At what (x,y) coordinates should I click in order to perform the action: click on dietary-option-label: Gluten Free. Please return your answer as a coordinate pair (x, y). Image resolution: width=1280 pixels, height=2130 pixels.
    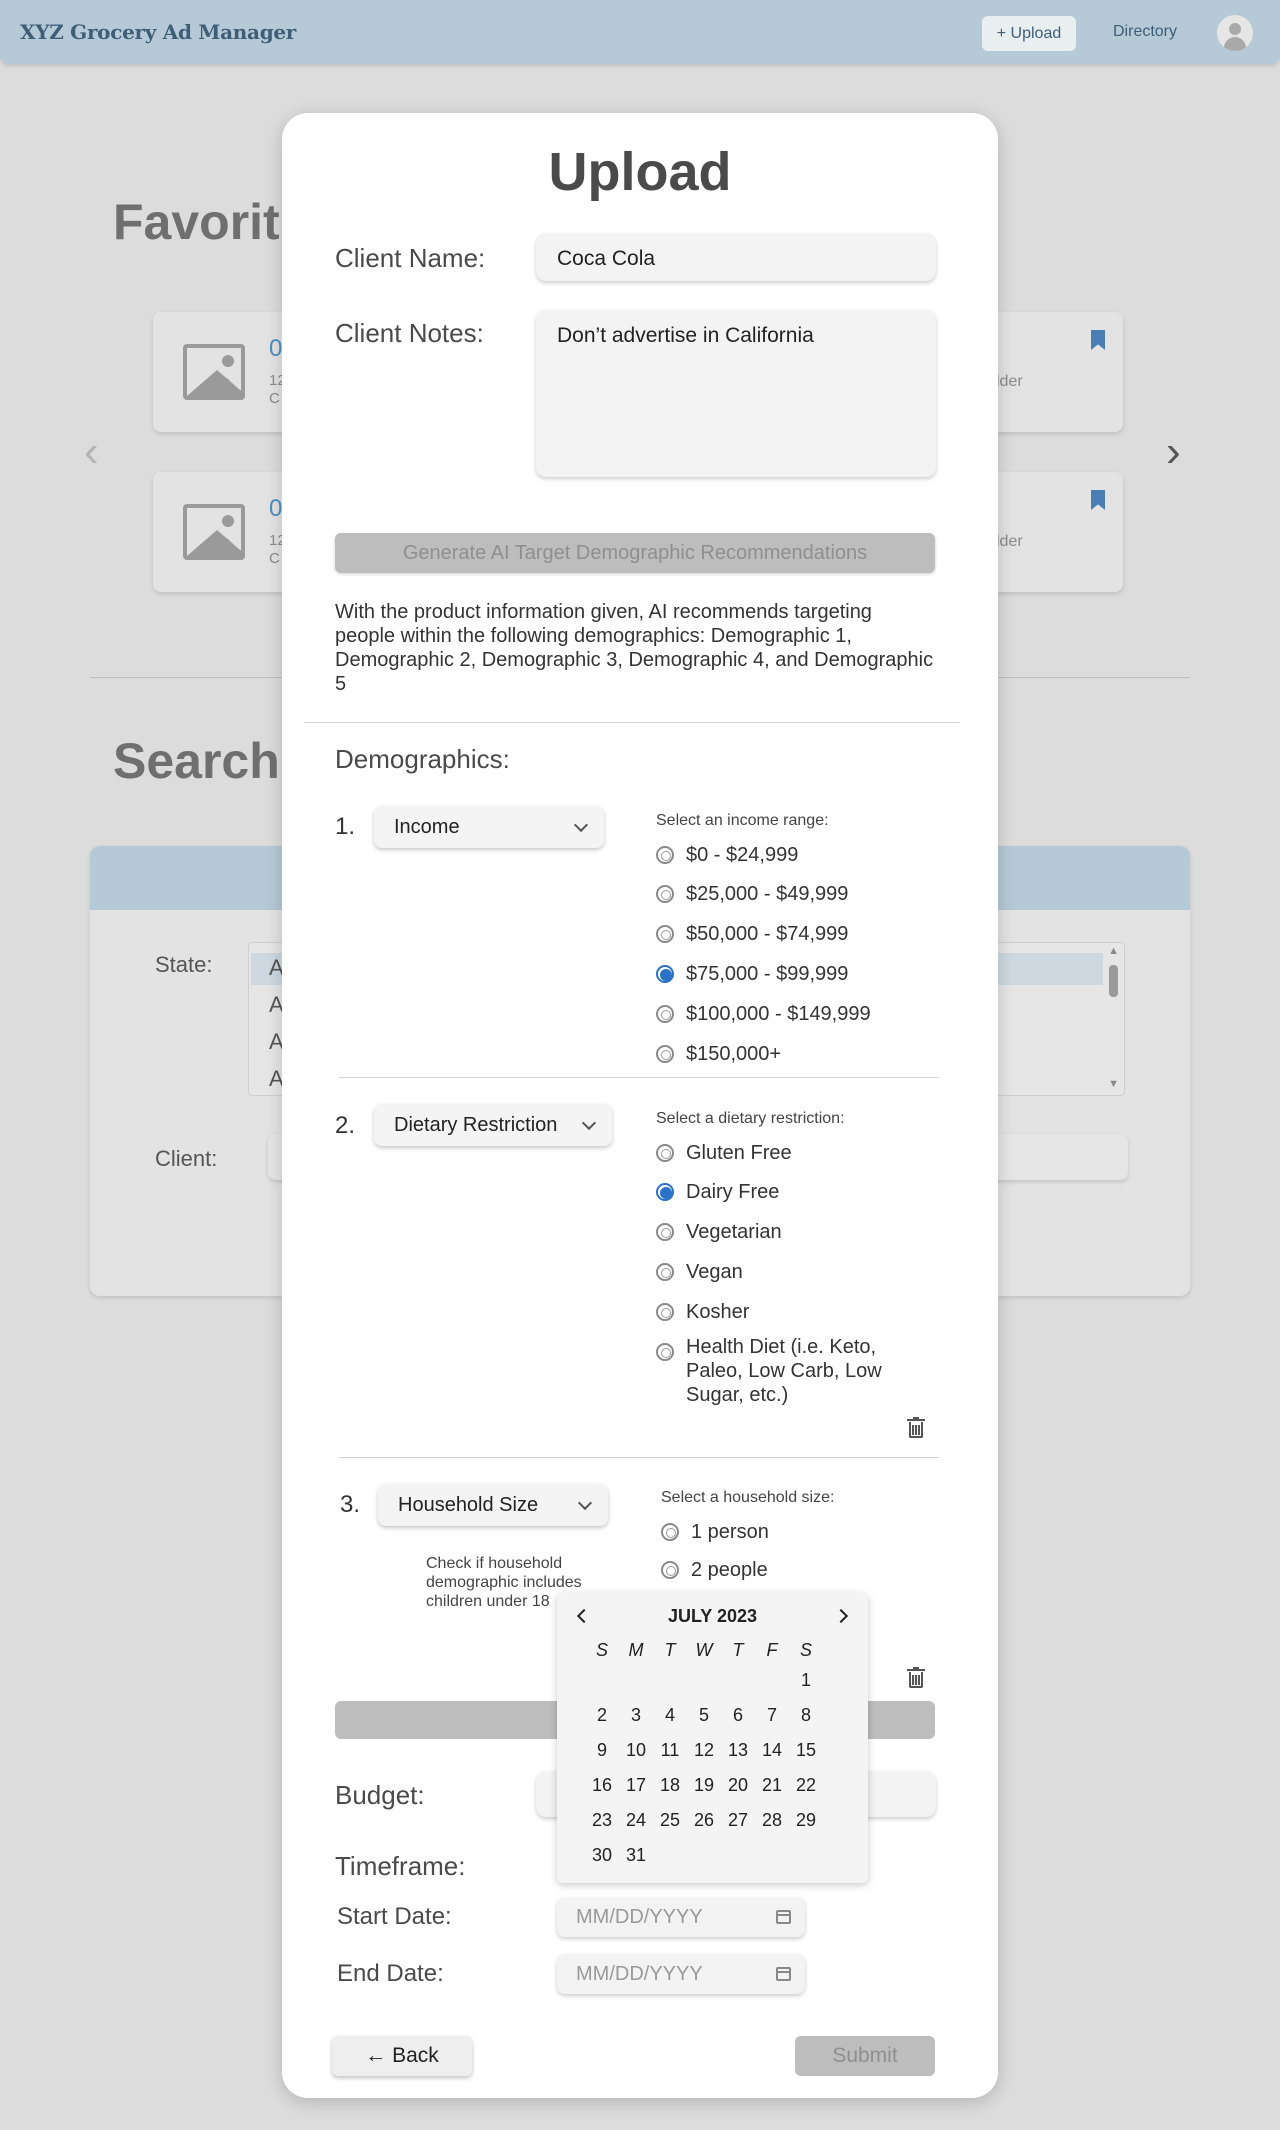
    Looking at the image, I should click on (739, 1153).